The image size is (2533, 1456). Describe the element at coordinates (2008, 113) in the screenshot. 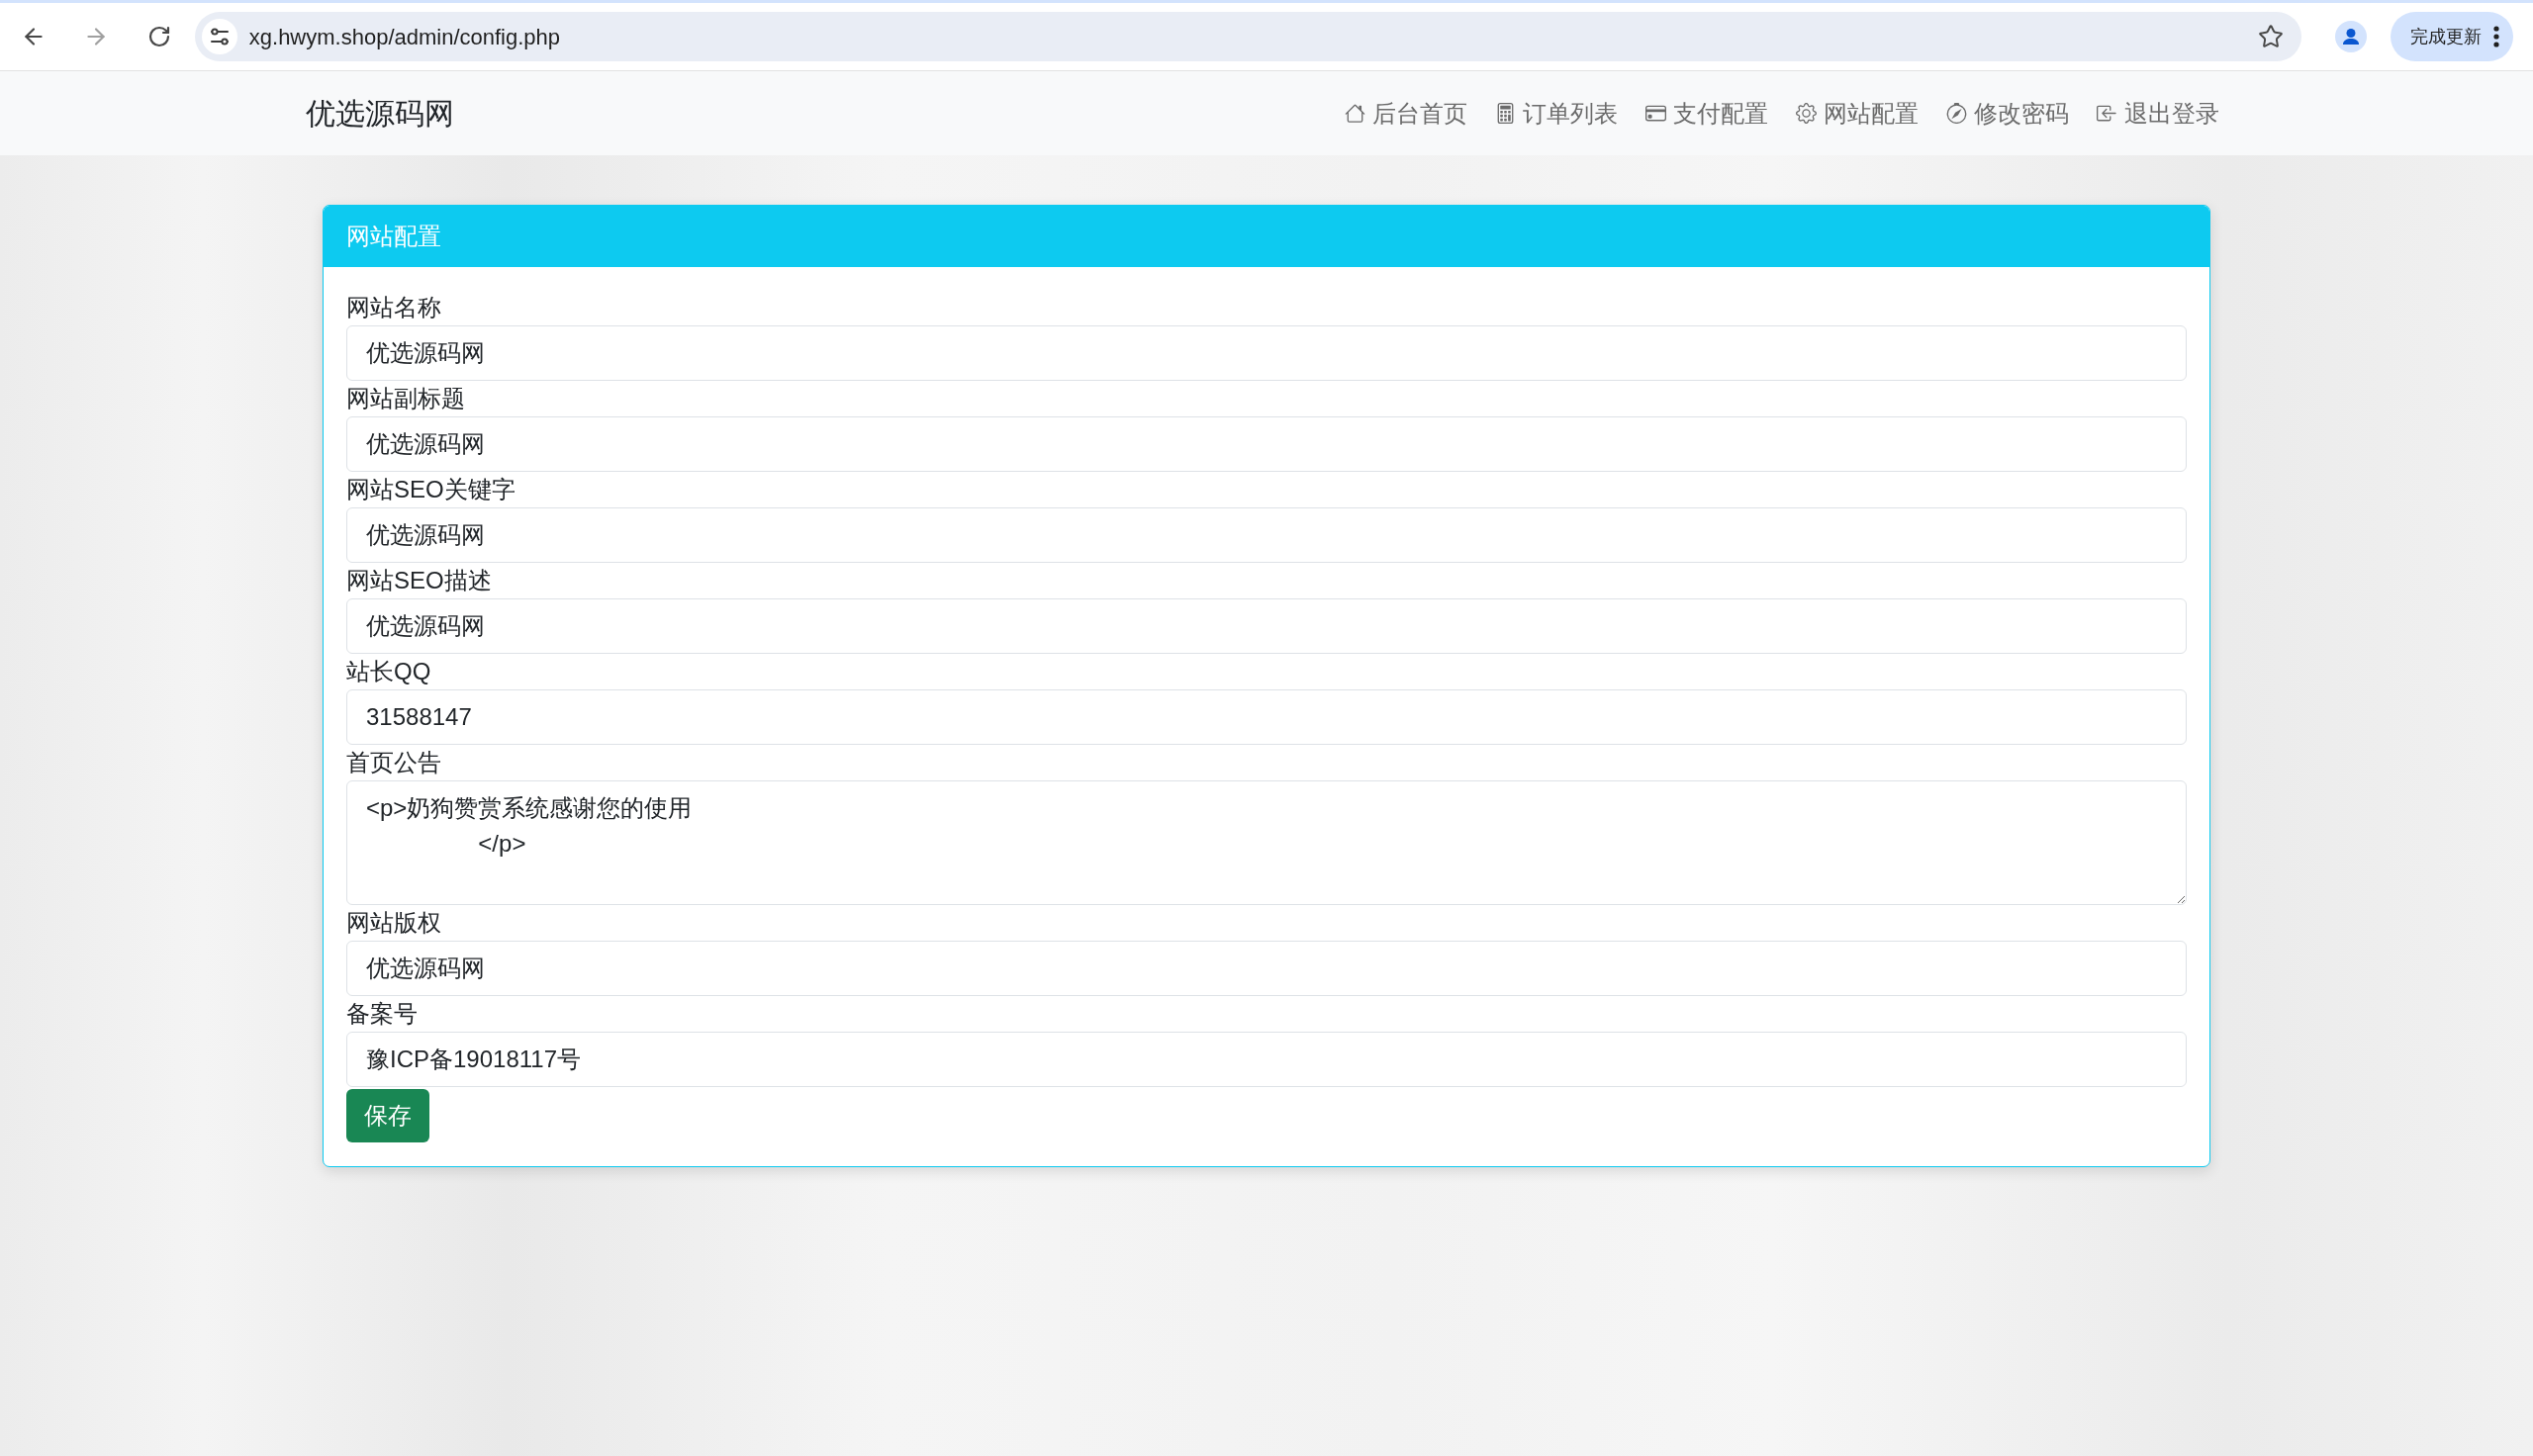

I see `nav-link: 修改密码` at that location.